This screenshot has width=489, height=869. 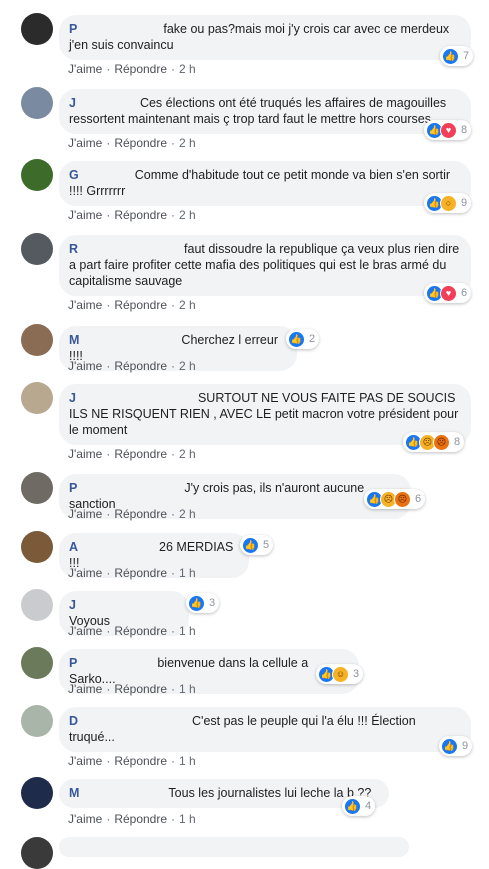 I want to click on reaction-summary: 👍 ☺ 3, so click(x=340, y=674).